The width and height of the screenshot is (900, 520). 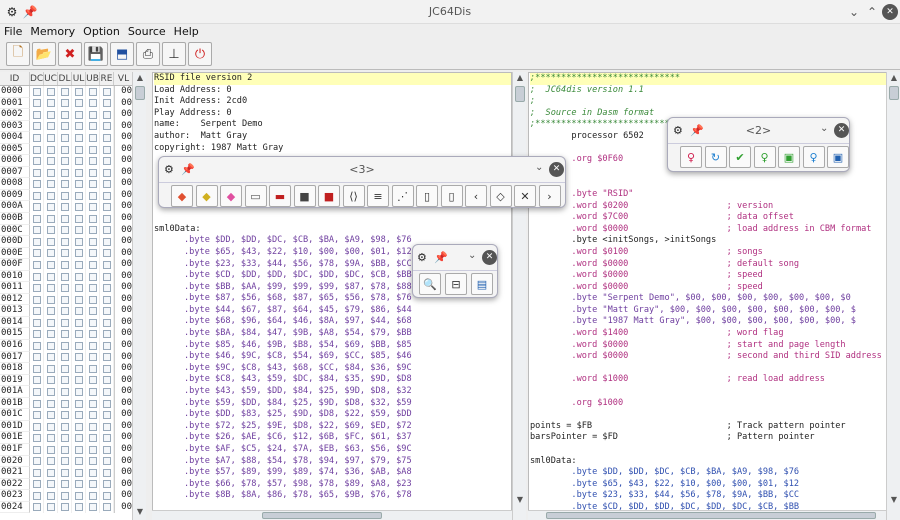 I want to click on column-header: UB, so click(x=93, y=78).